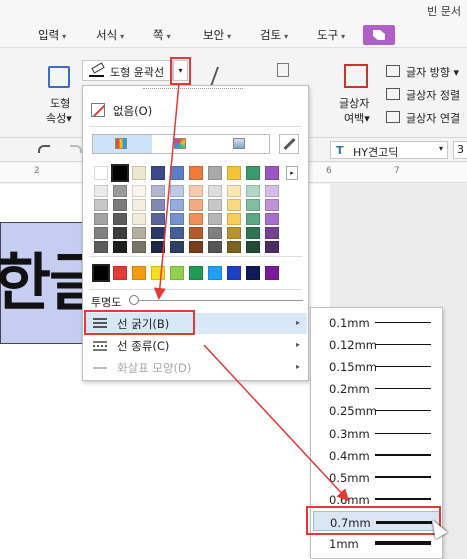  Describe the element at coordinates (76, 149) in the screenshot. I see `redo-icon` at that location.